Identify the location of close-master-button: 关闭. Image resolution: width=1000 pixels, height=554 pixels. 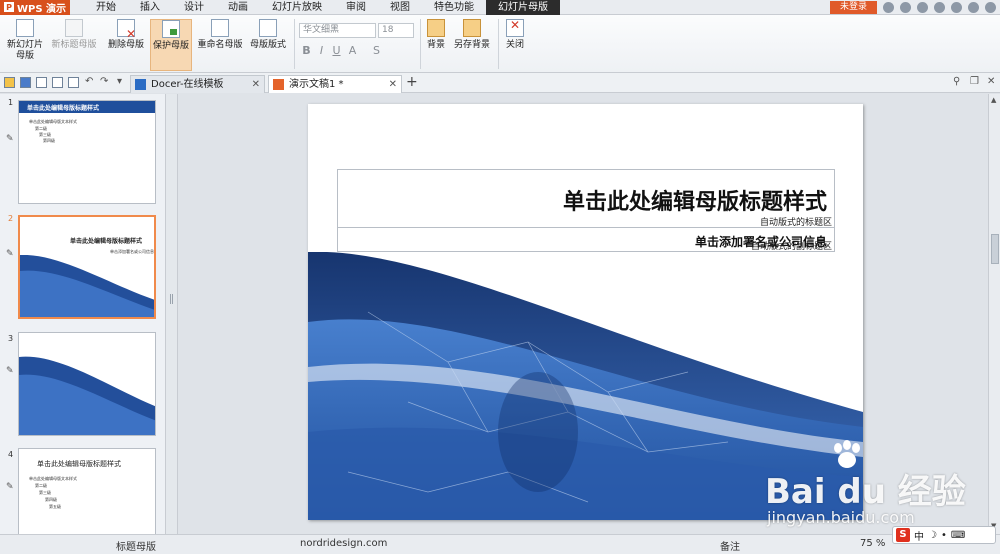
(515, 45).